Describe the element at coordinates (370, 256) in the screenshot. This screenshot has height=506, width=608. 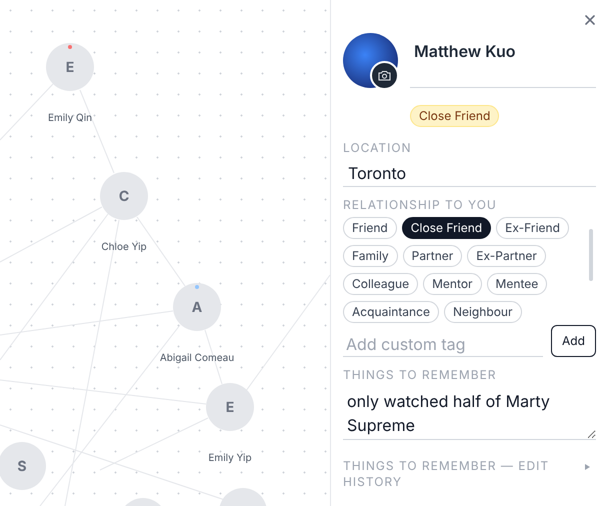
I see `relationship-tag: Family` at that location.